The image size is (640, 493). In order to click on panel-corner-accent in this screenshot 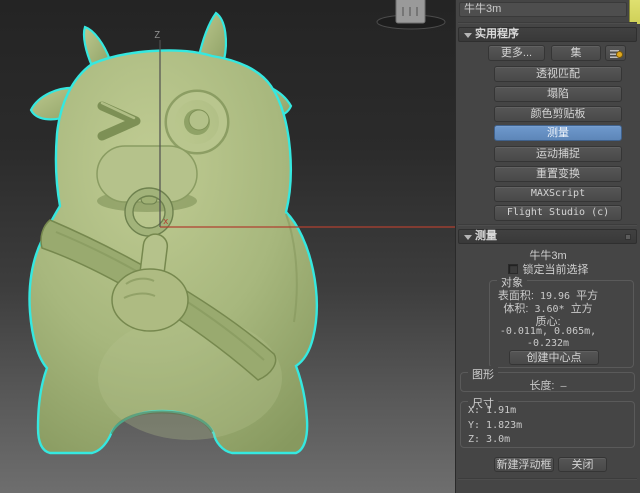, I will do `click(634, 12)`.